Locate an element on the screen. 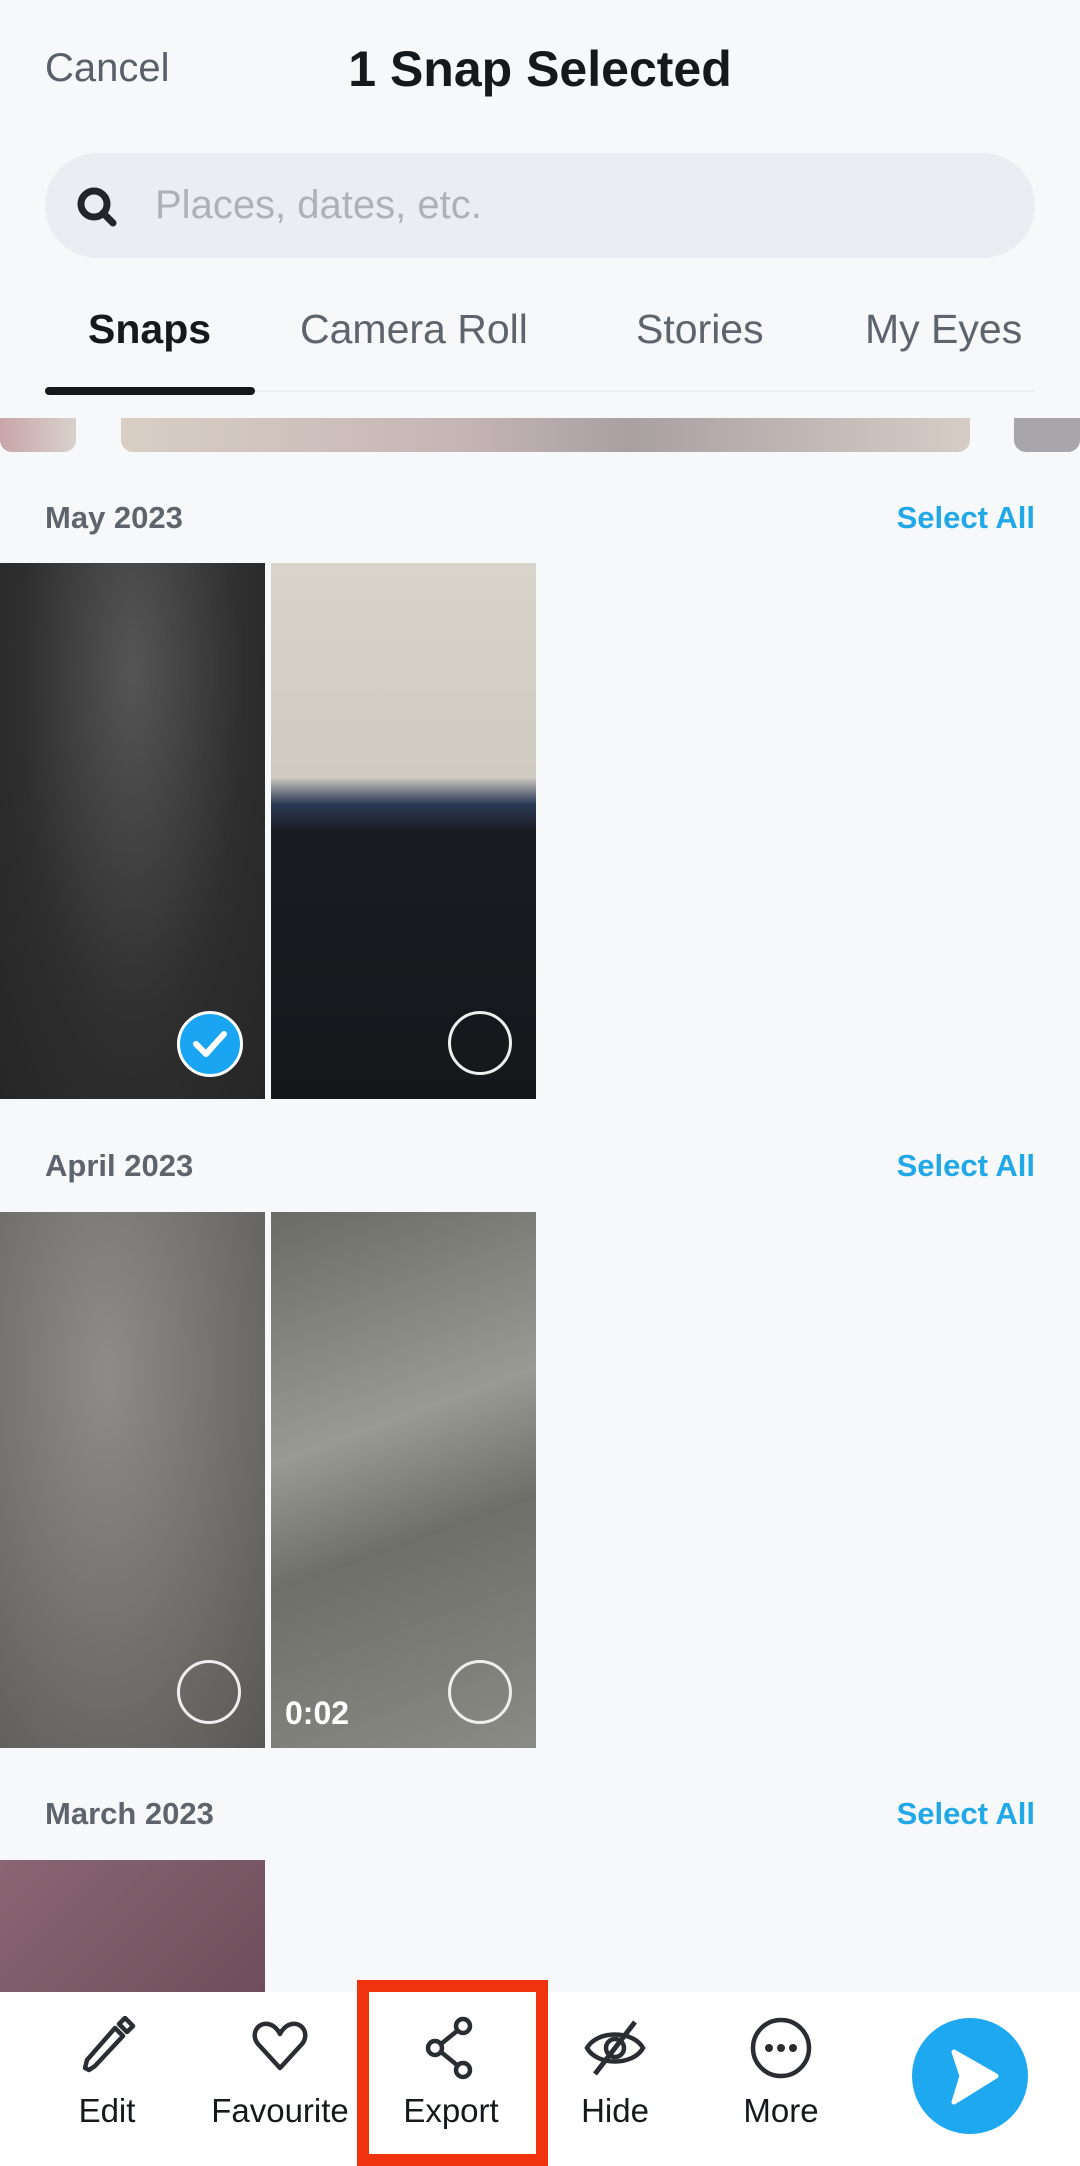 Image resolution: width=1080 pixels, height=2166 pixels. favourite-button: Favourite is located at coordinates (280, 2079).